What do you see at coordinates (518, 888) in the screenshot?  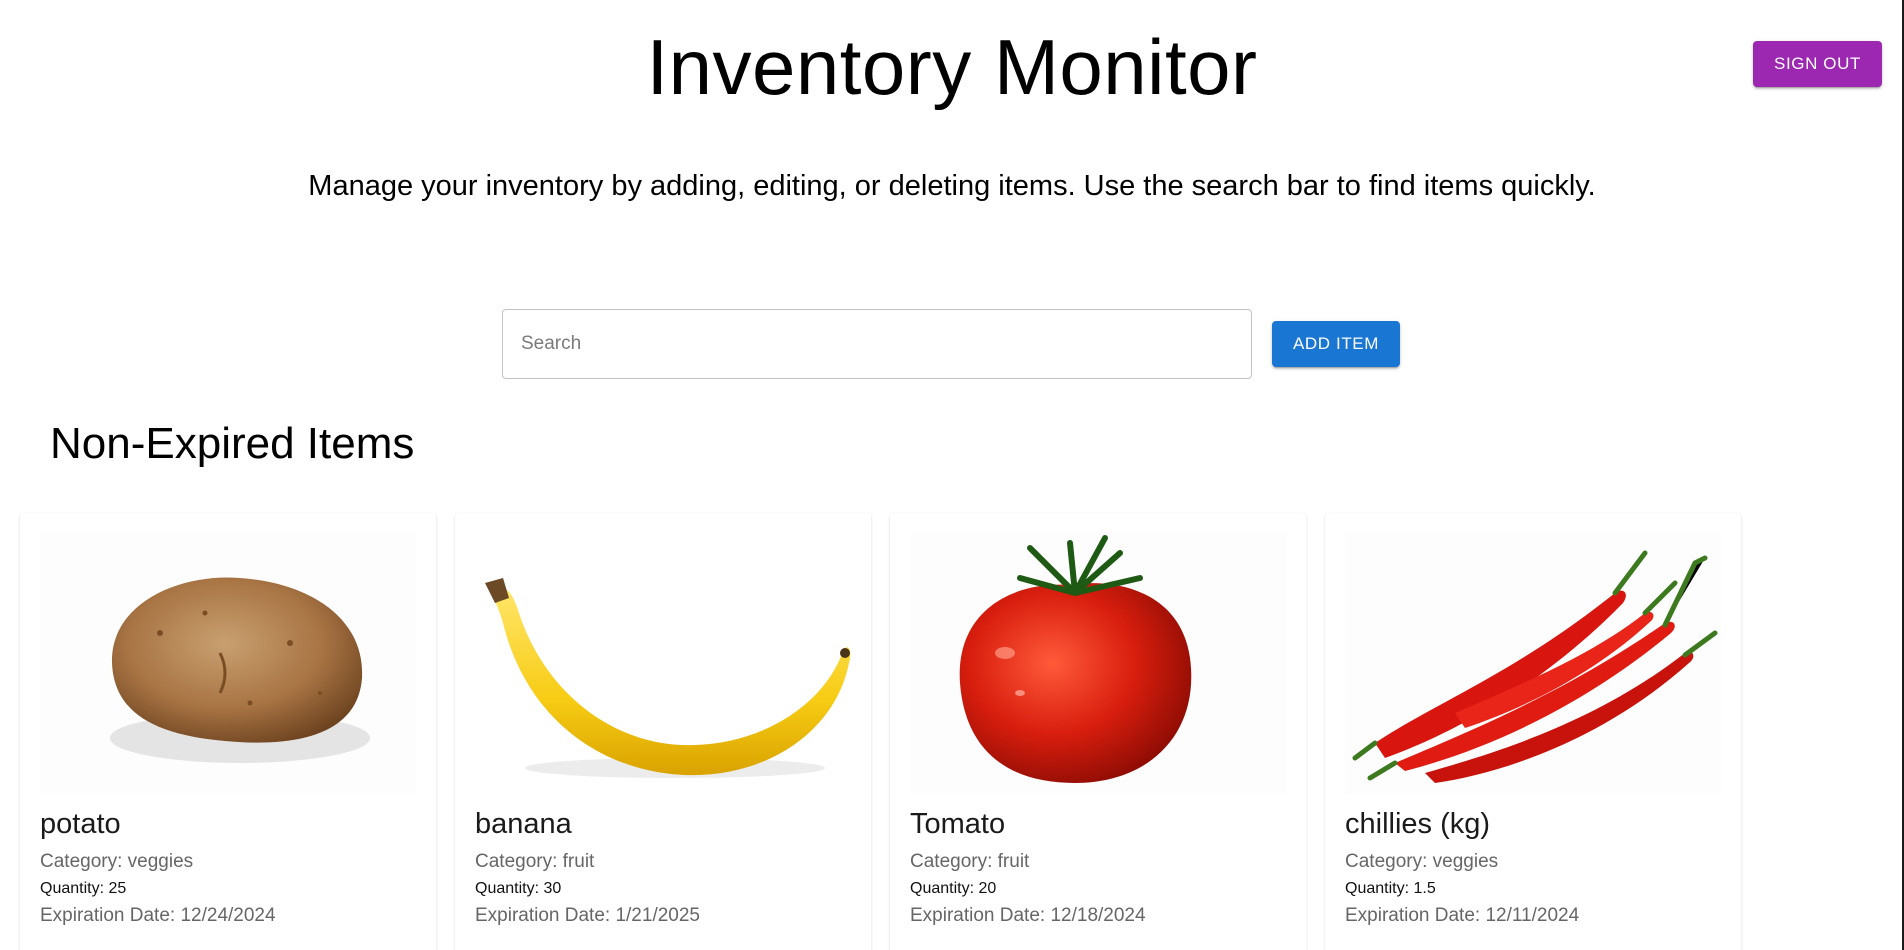 I see `item-quantity: Quantity: 30` at bounding box center [518, 888].